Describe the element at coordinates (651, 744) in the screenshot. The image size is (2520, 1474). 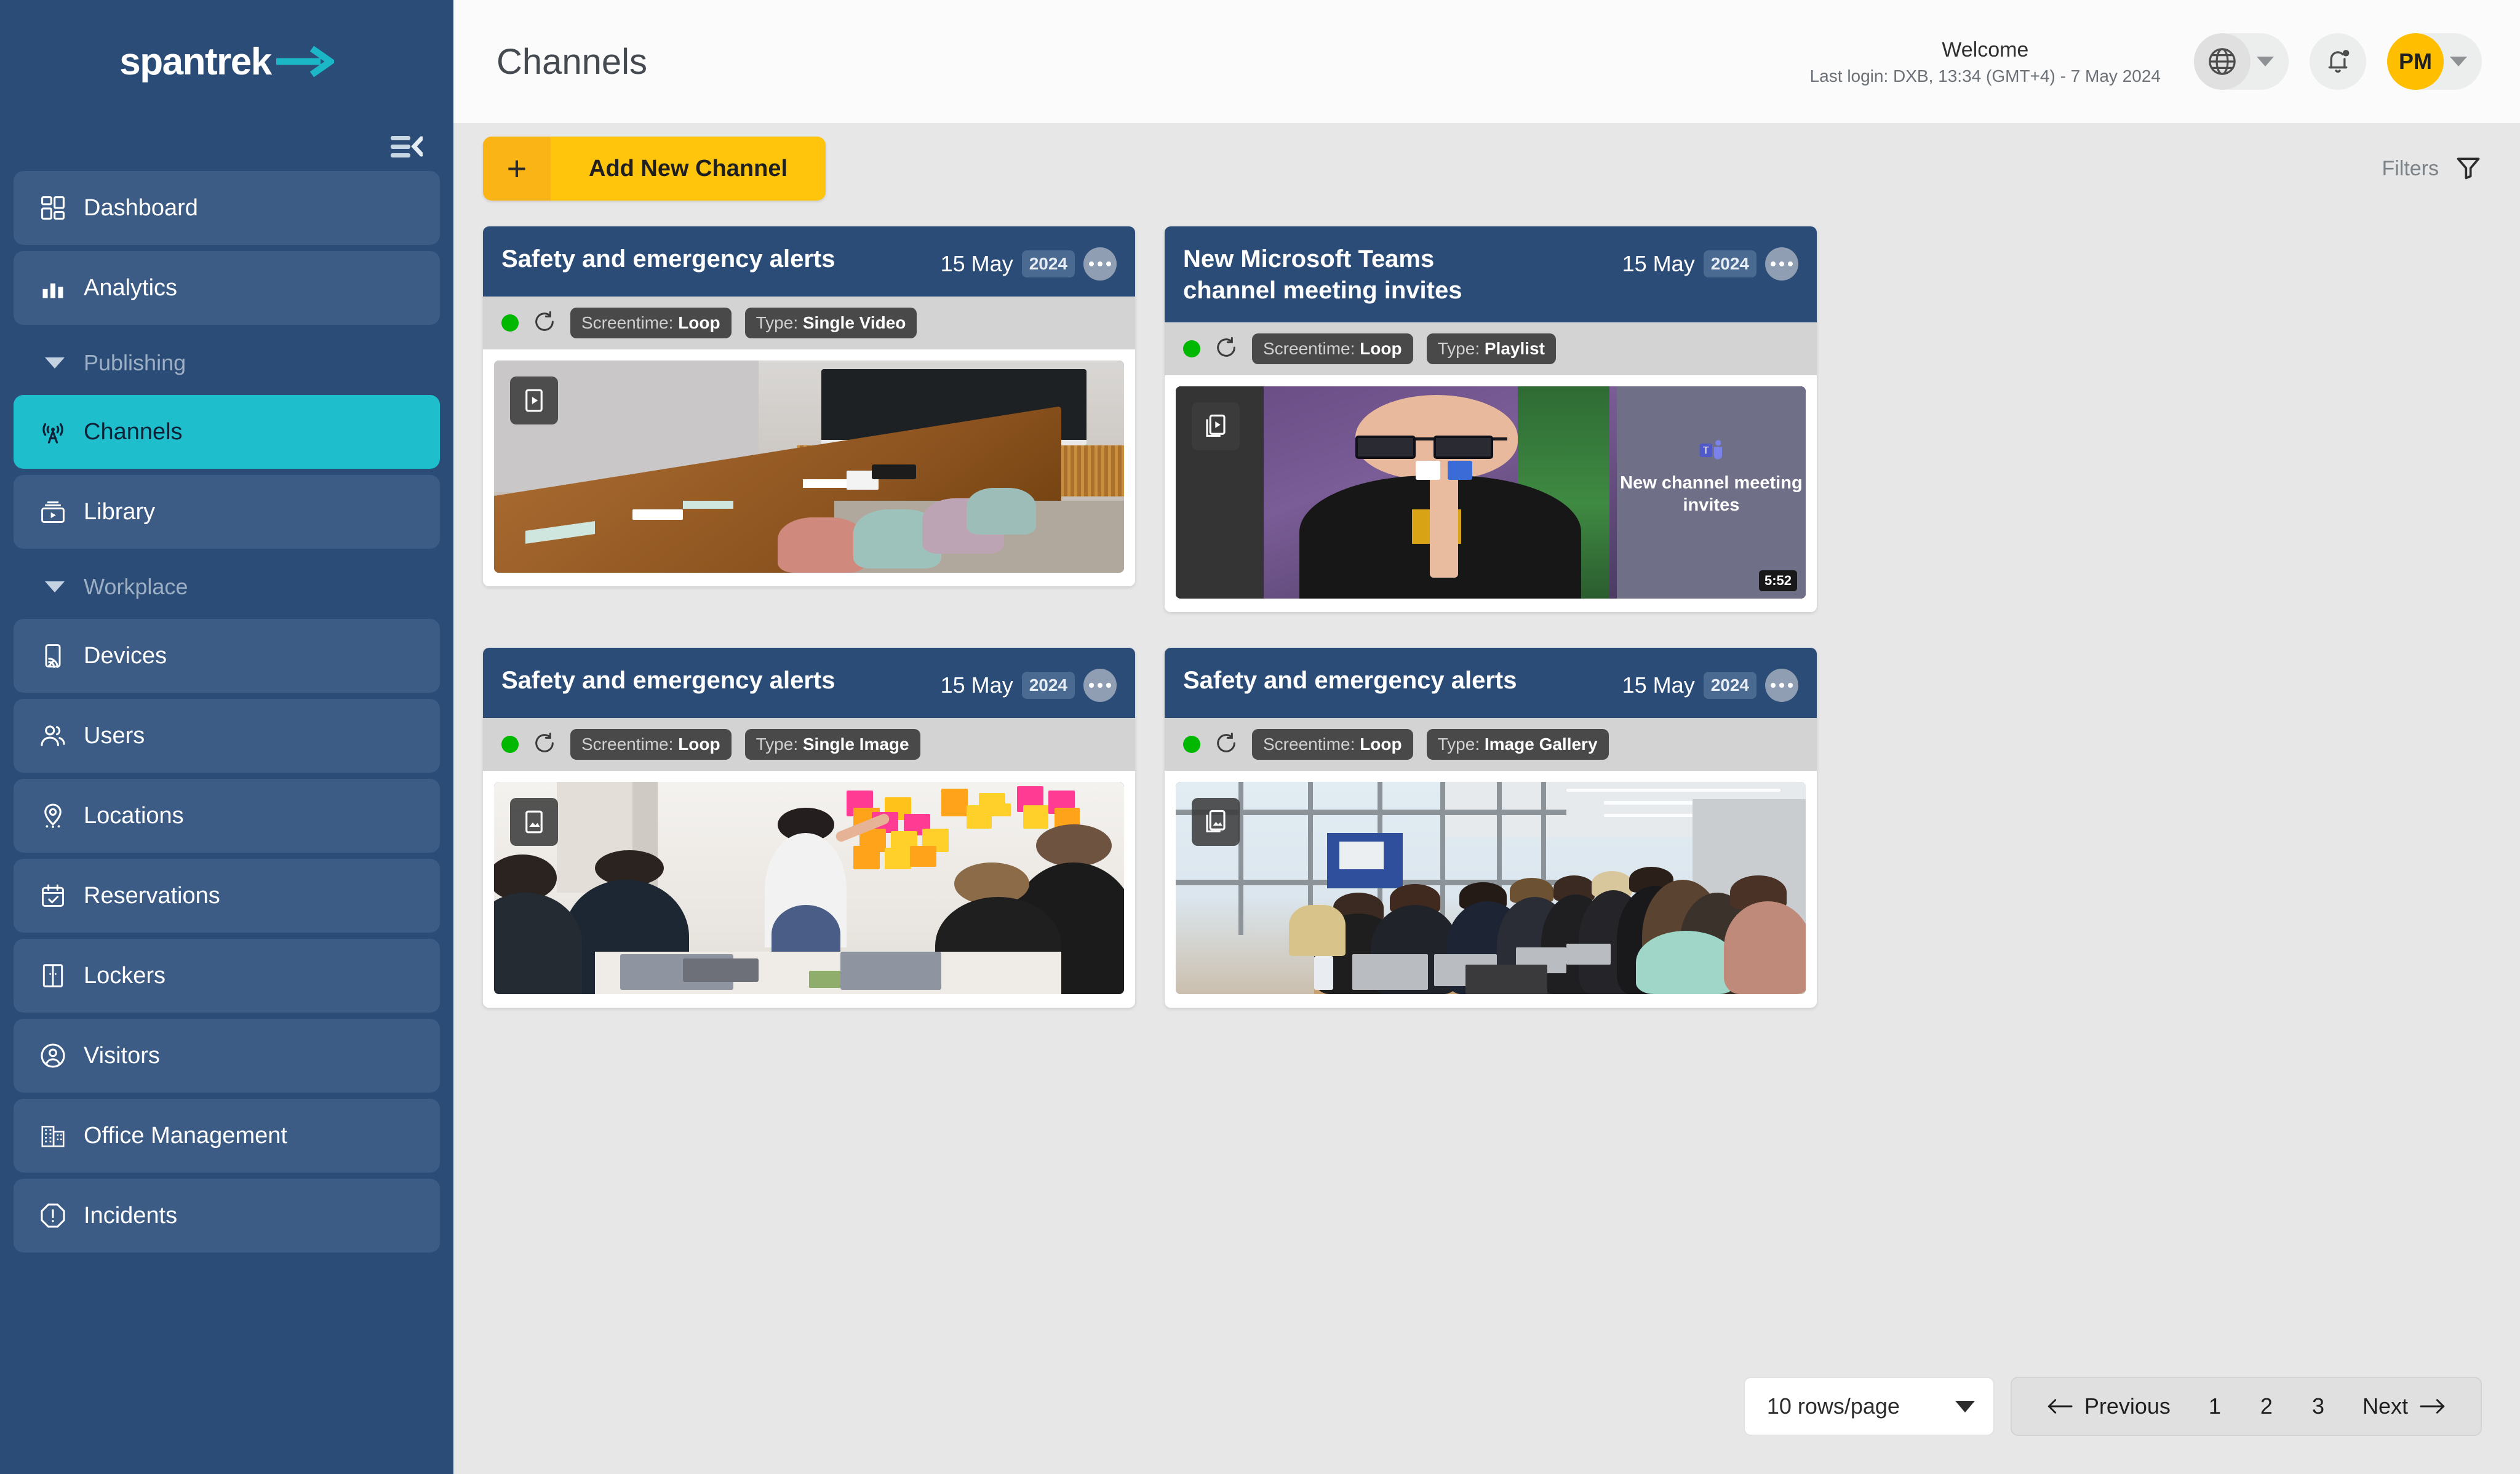
I see `screentime-tag: Screentime: Loop` at that location.